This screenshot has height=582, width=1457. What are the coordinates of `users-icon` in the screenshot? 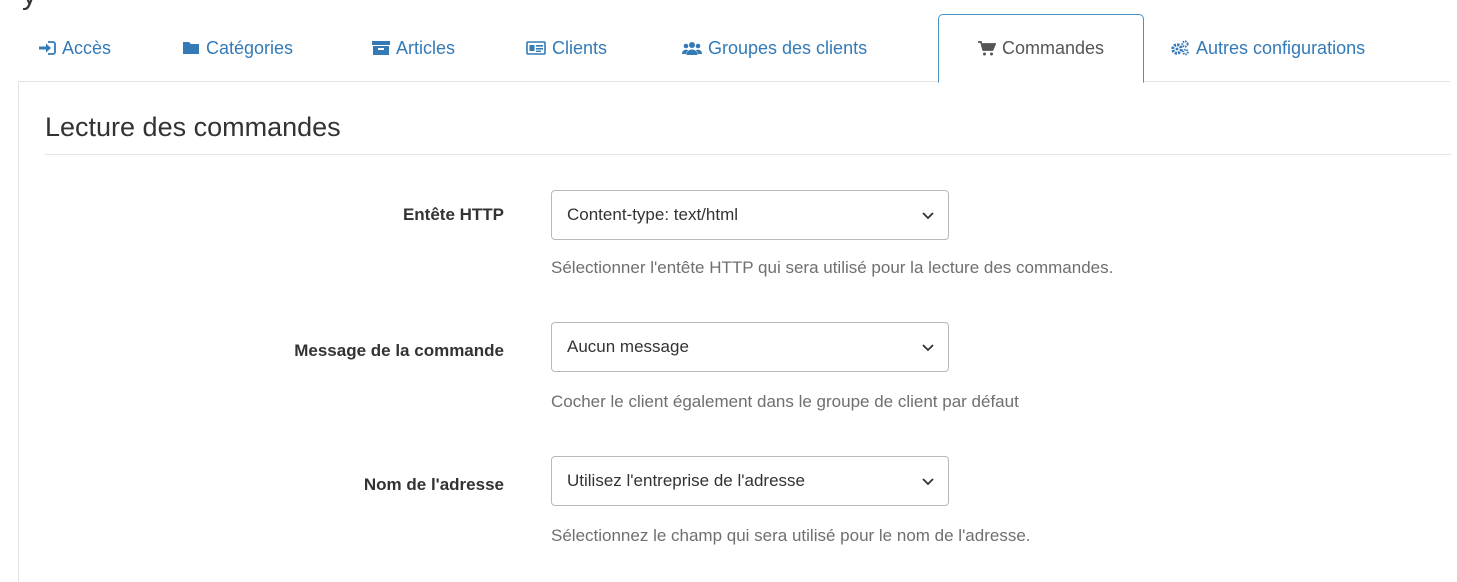 It's located at (692, 48).